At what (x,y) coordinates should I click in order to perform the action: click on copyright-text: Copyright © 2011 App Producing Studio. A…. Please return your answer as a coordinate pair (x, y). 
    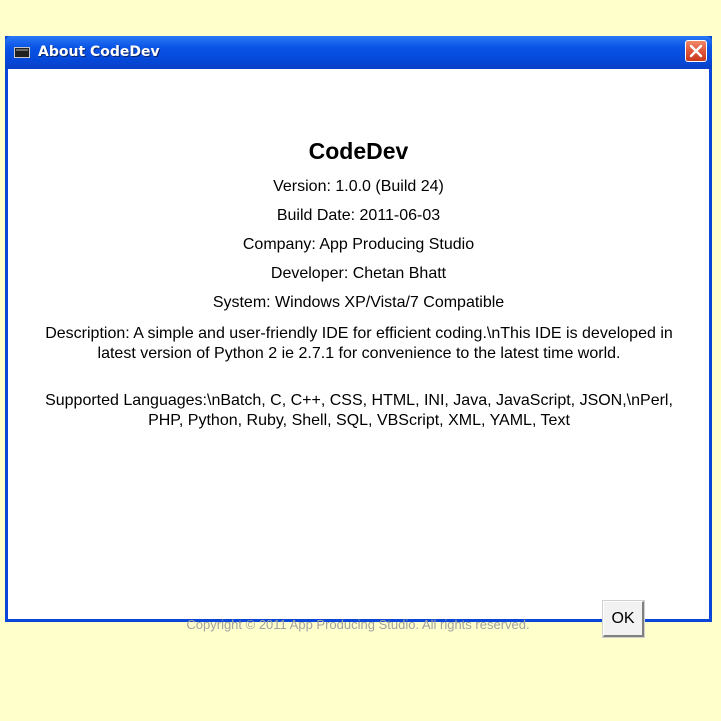
    Looking at the image, I should click on (358, 624).